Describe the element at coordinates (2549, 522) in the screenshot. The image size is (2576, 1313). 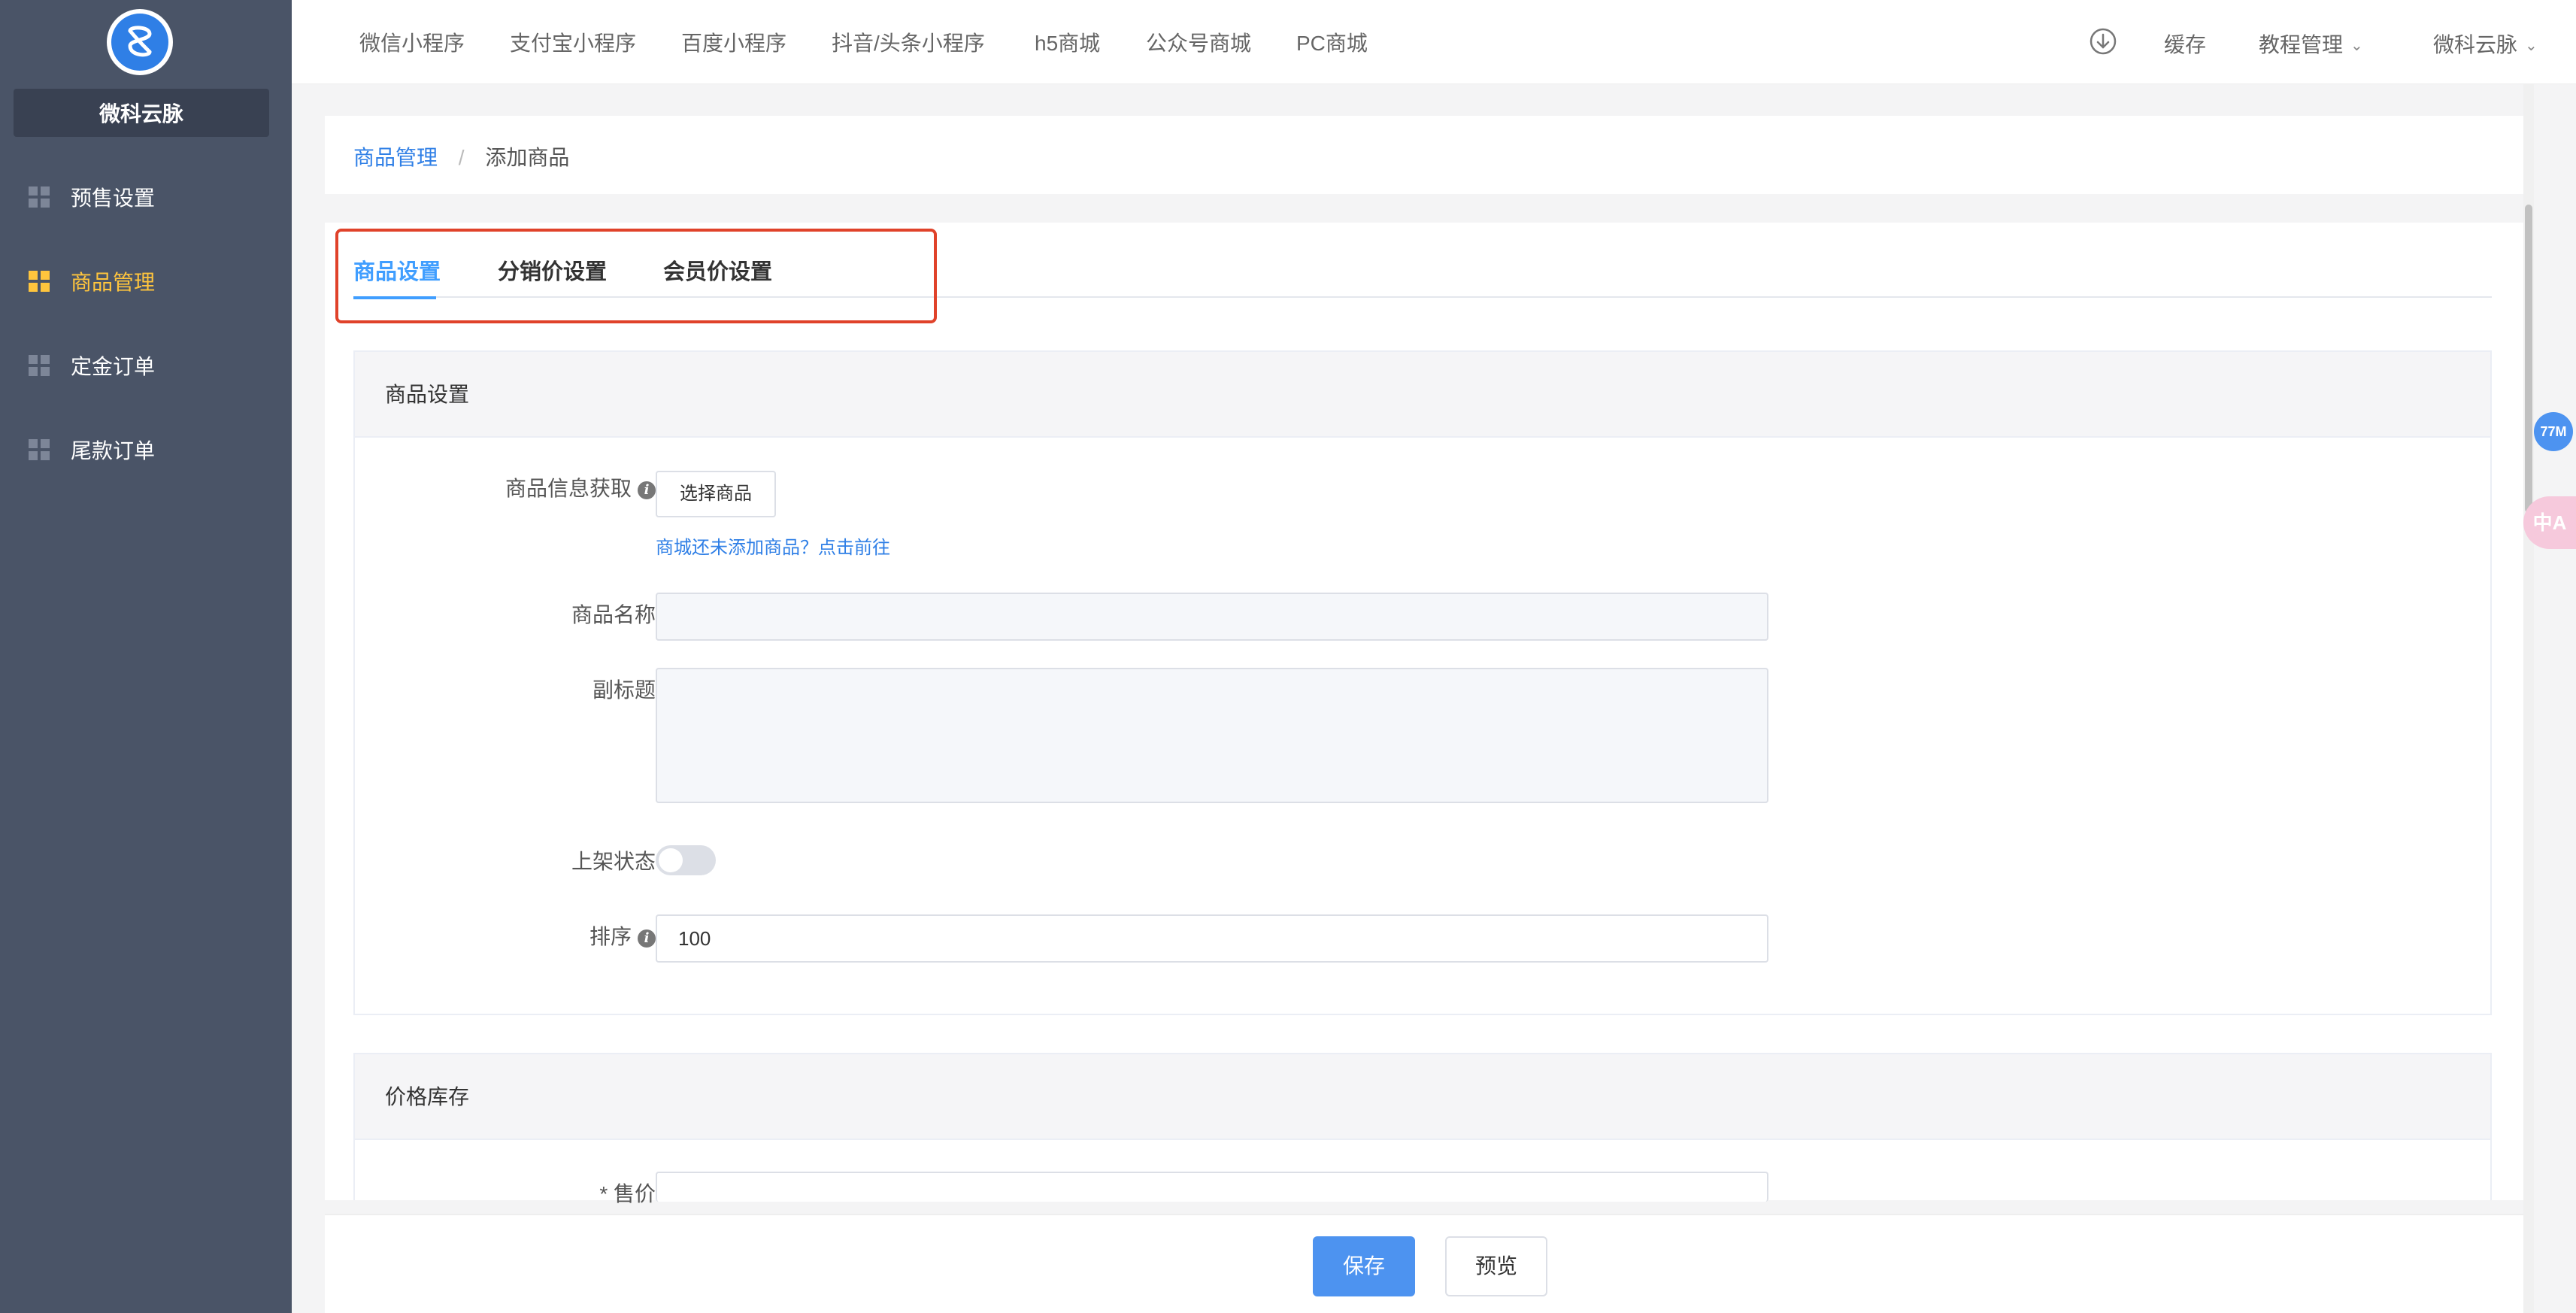
I see `translate-widget: 中A` at that location.